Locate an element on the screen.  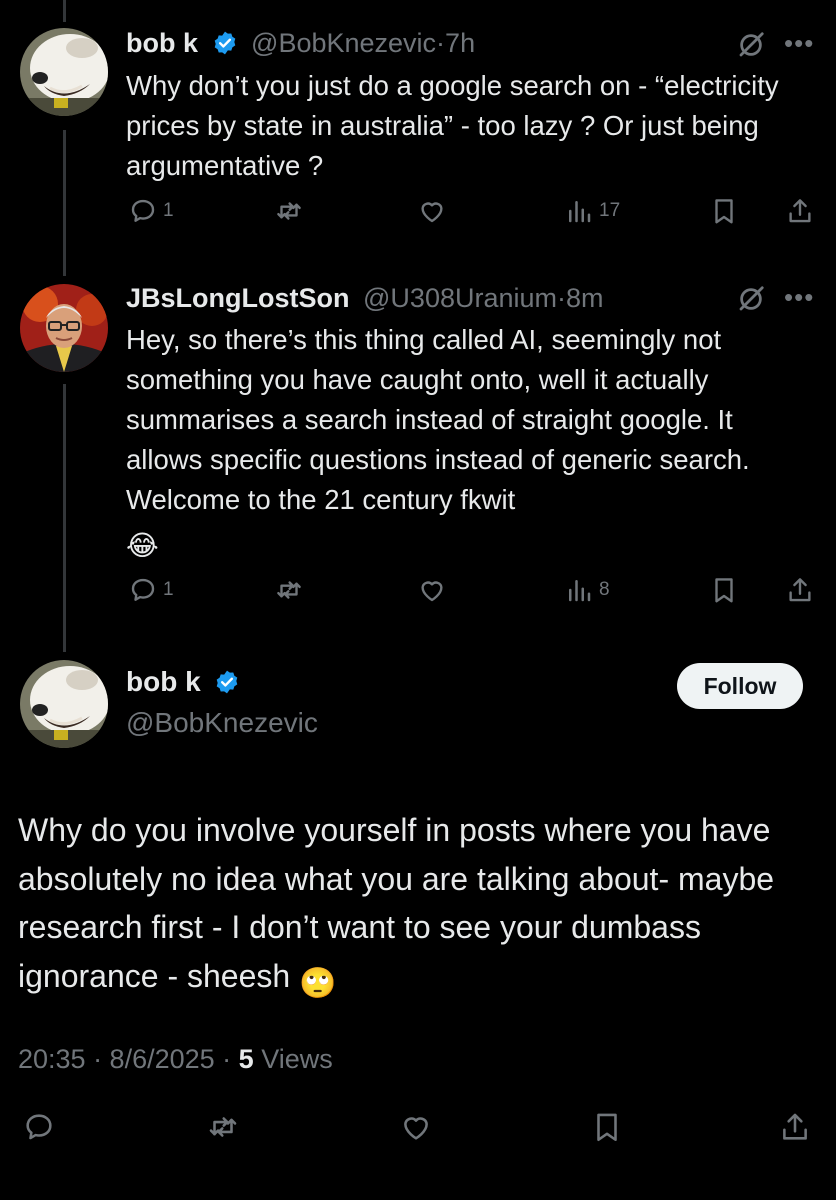
eye-roll-emoji-icon: 🙄 is located at coordinates (318, 983).